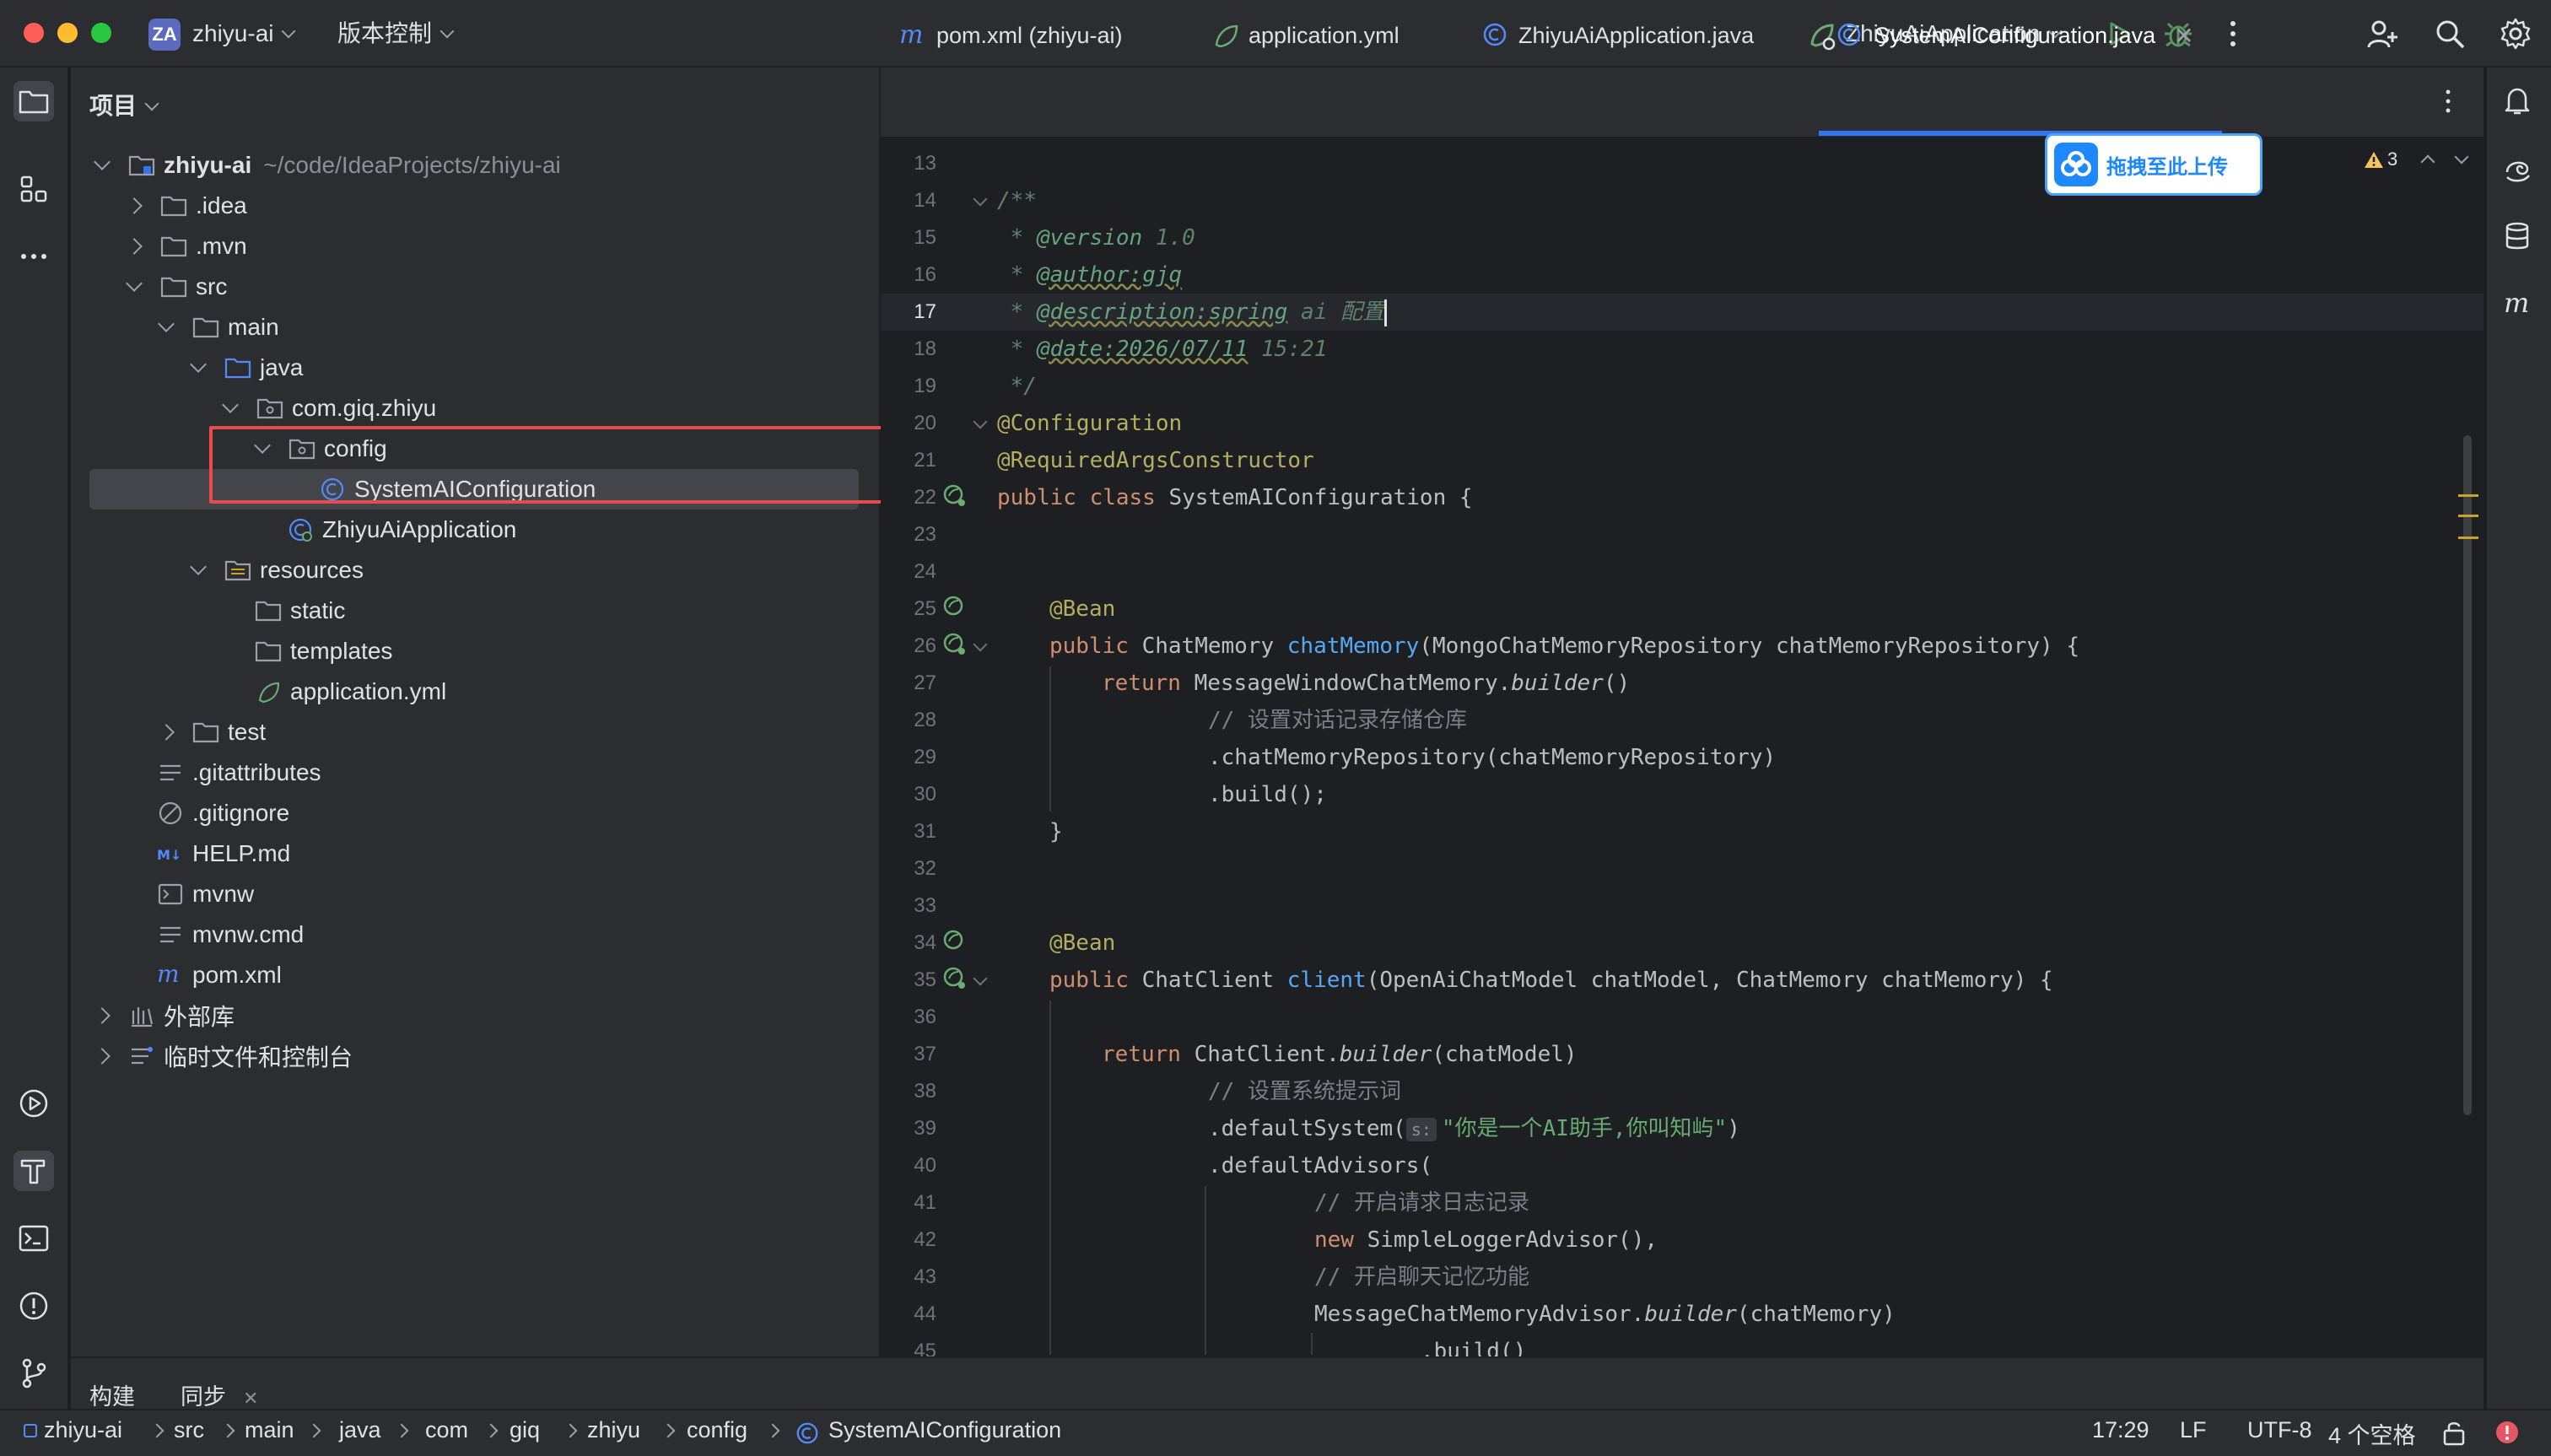  What do you see at coordinates (237, 571) in the screenshot?
I see `resources-folder-icon` at bounding box center [237, 571].